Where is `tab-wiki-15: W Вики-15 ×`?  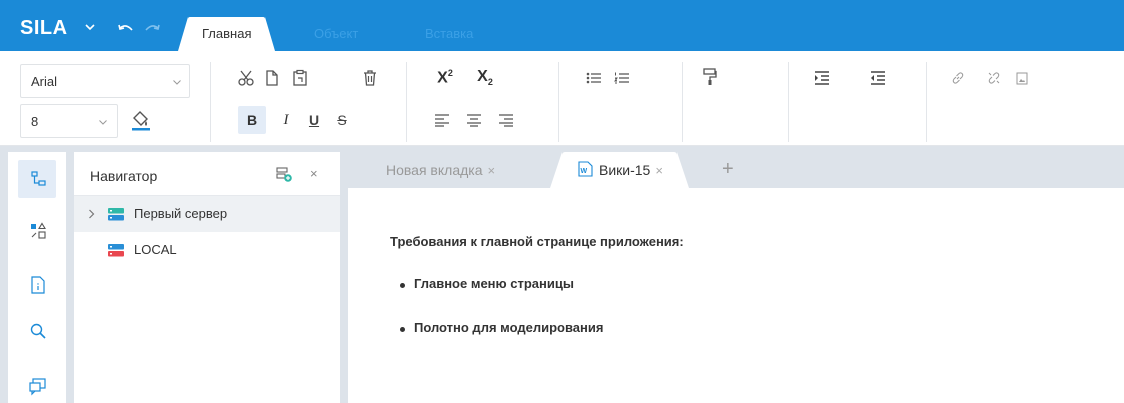
tab-wiki-15: W Вики-15 × is located at coordinates (619, 170).